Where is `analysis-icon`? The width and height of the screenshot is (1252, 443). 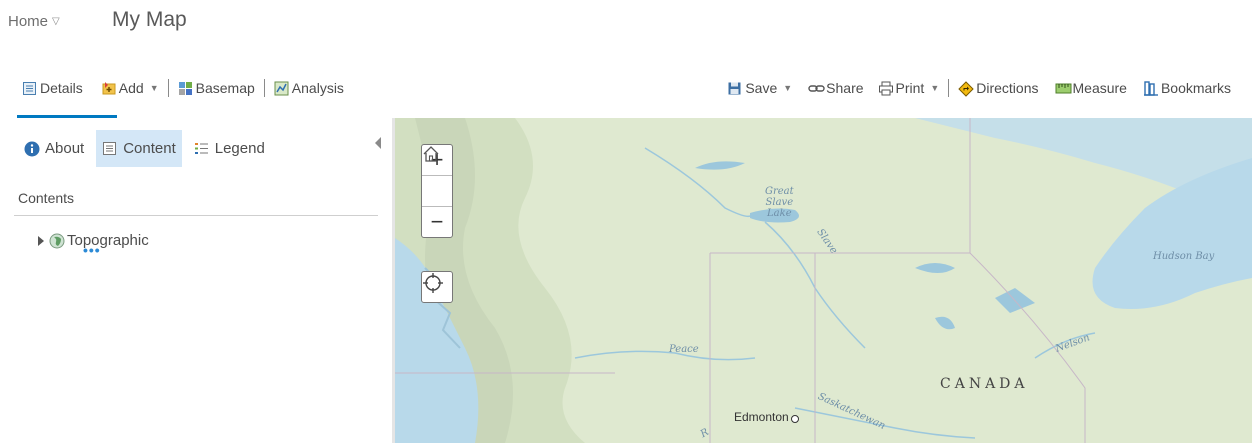 analysis-icon is located at coordinates (281, 88).